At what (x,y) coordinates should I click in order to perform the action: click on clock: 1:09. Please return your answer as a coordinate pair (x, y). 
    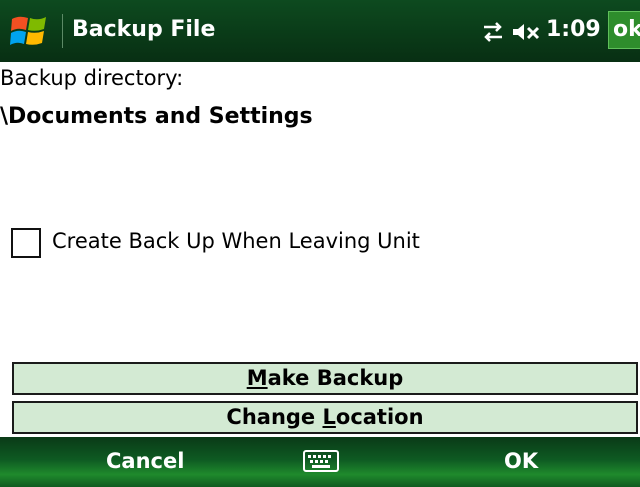
    Looking at the image, I should click on (573, 29).